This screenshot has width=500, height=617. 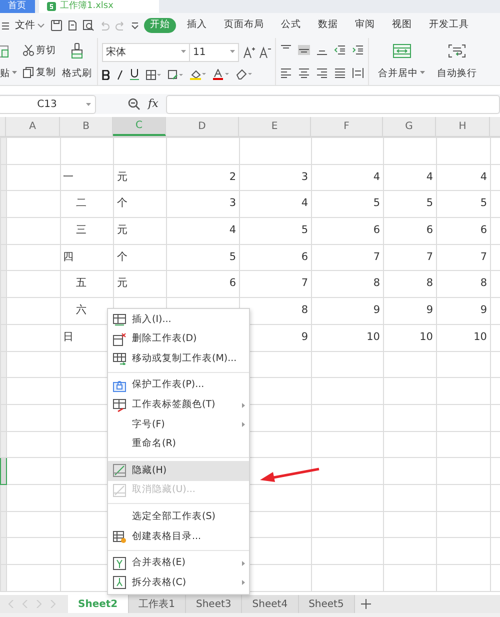 What do you see at coordinates (178, 564) in the screenshot?
I see `menu-item: 合并表格(E)` at bounding box center [178, 564].